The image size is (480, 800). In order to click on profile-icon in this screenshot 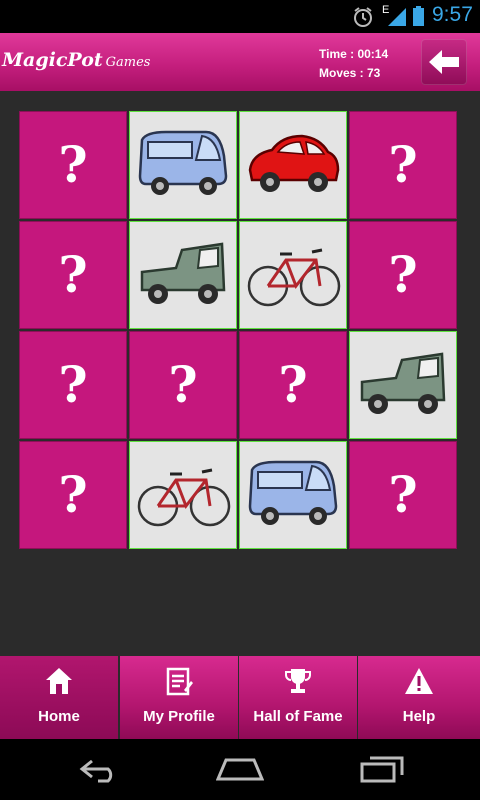, I will do `click(179, 681)`.